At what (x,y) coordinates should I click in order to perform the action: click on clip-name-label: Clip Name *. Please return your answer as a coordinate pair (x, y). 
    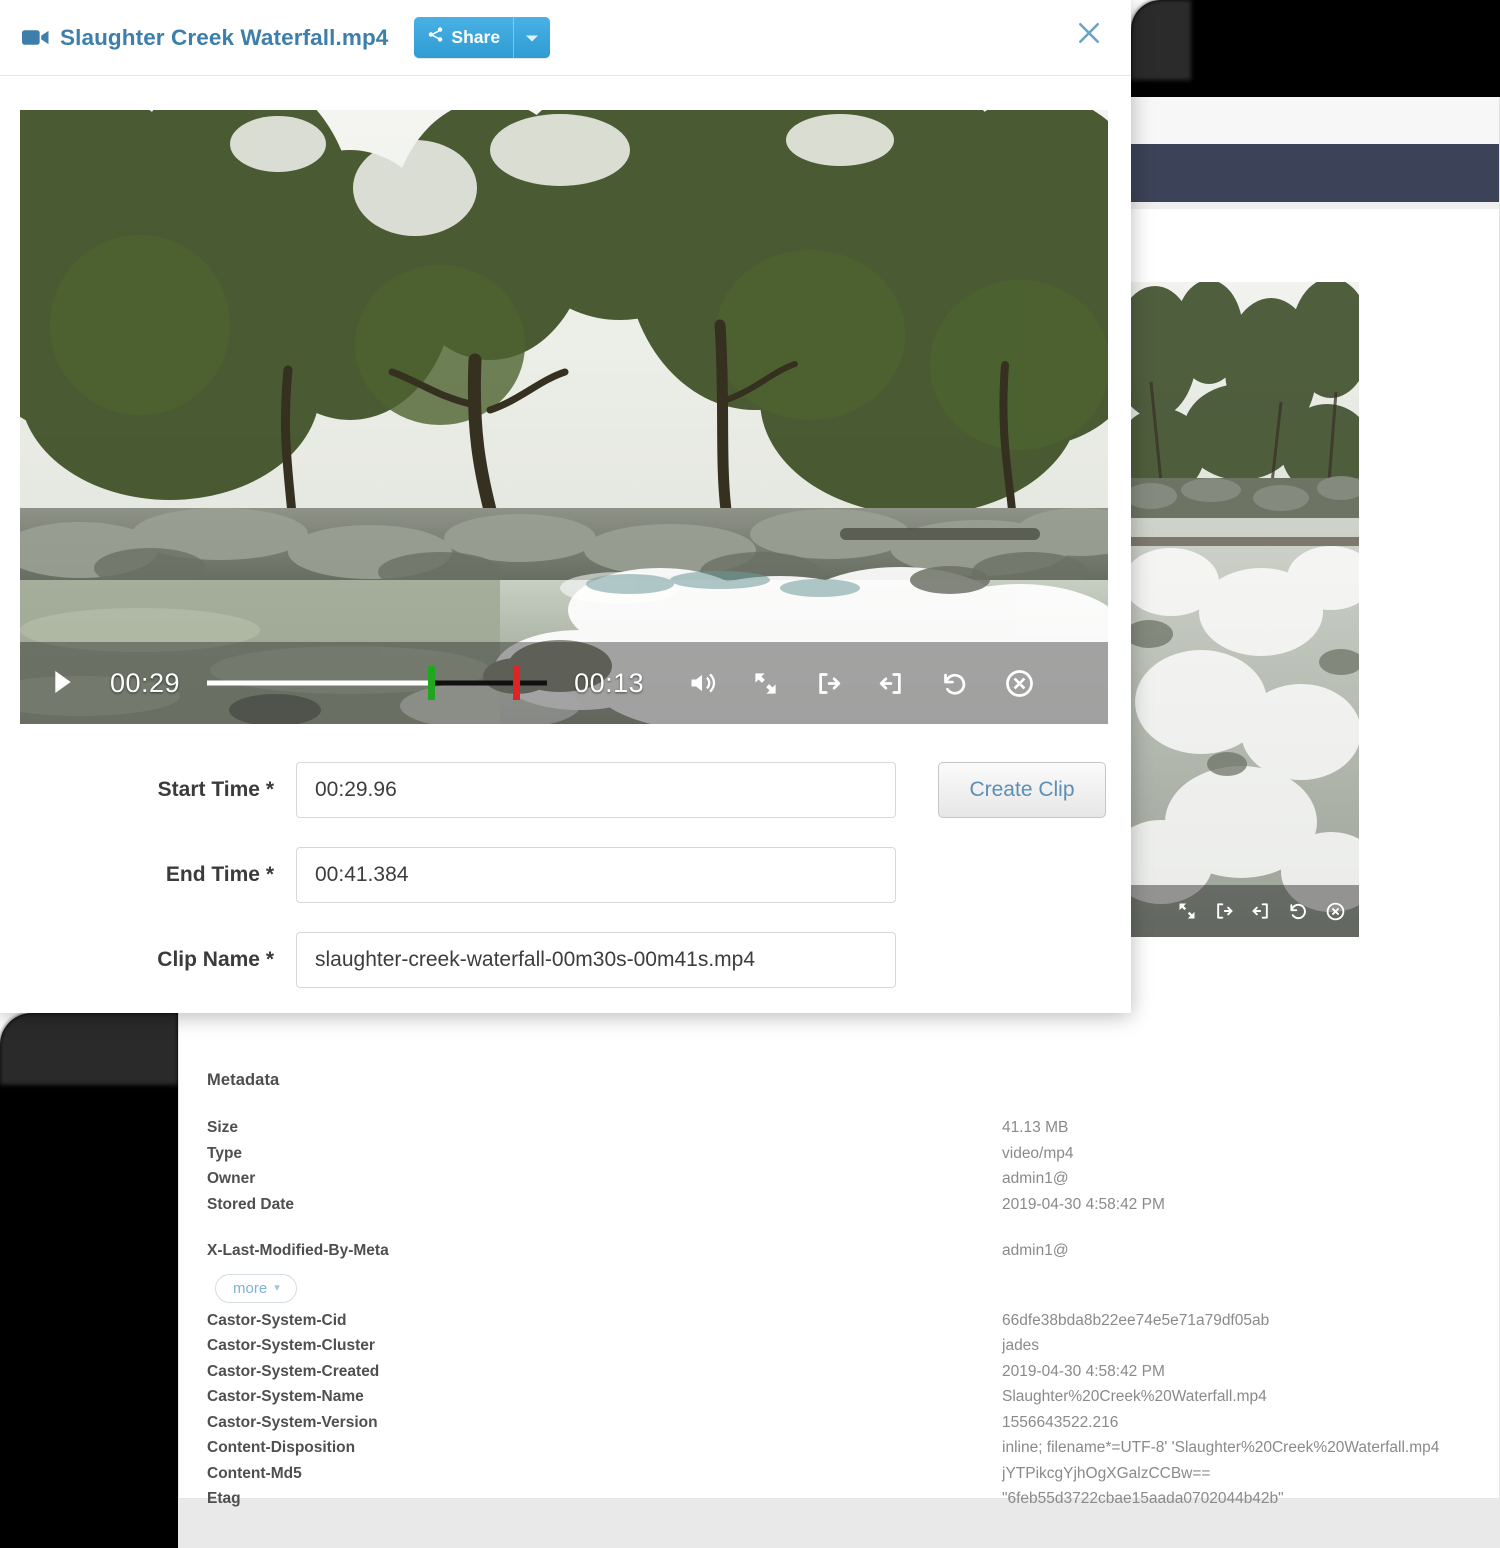
    Looking at the image, I should click on (215, 959).